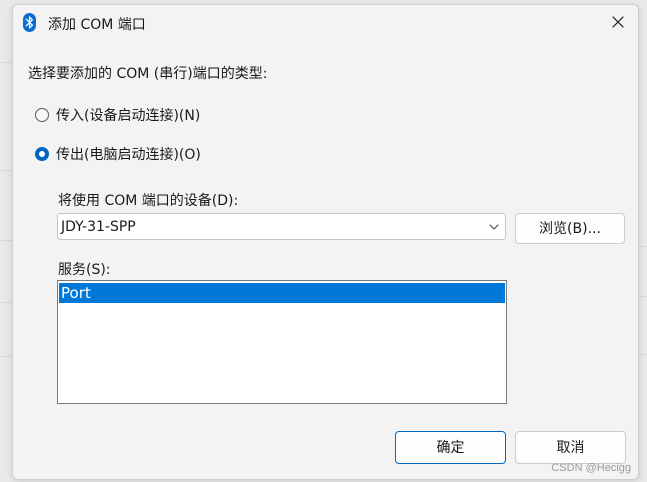 This screenshot has width=647, height=482. What do you see at coordinates (282, 293) in the screenshot?
I see `service-item-port: Port` at bounding box center [282, 293].